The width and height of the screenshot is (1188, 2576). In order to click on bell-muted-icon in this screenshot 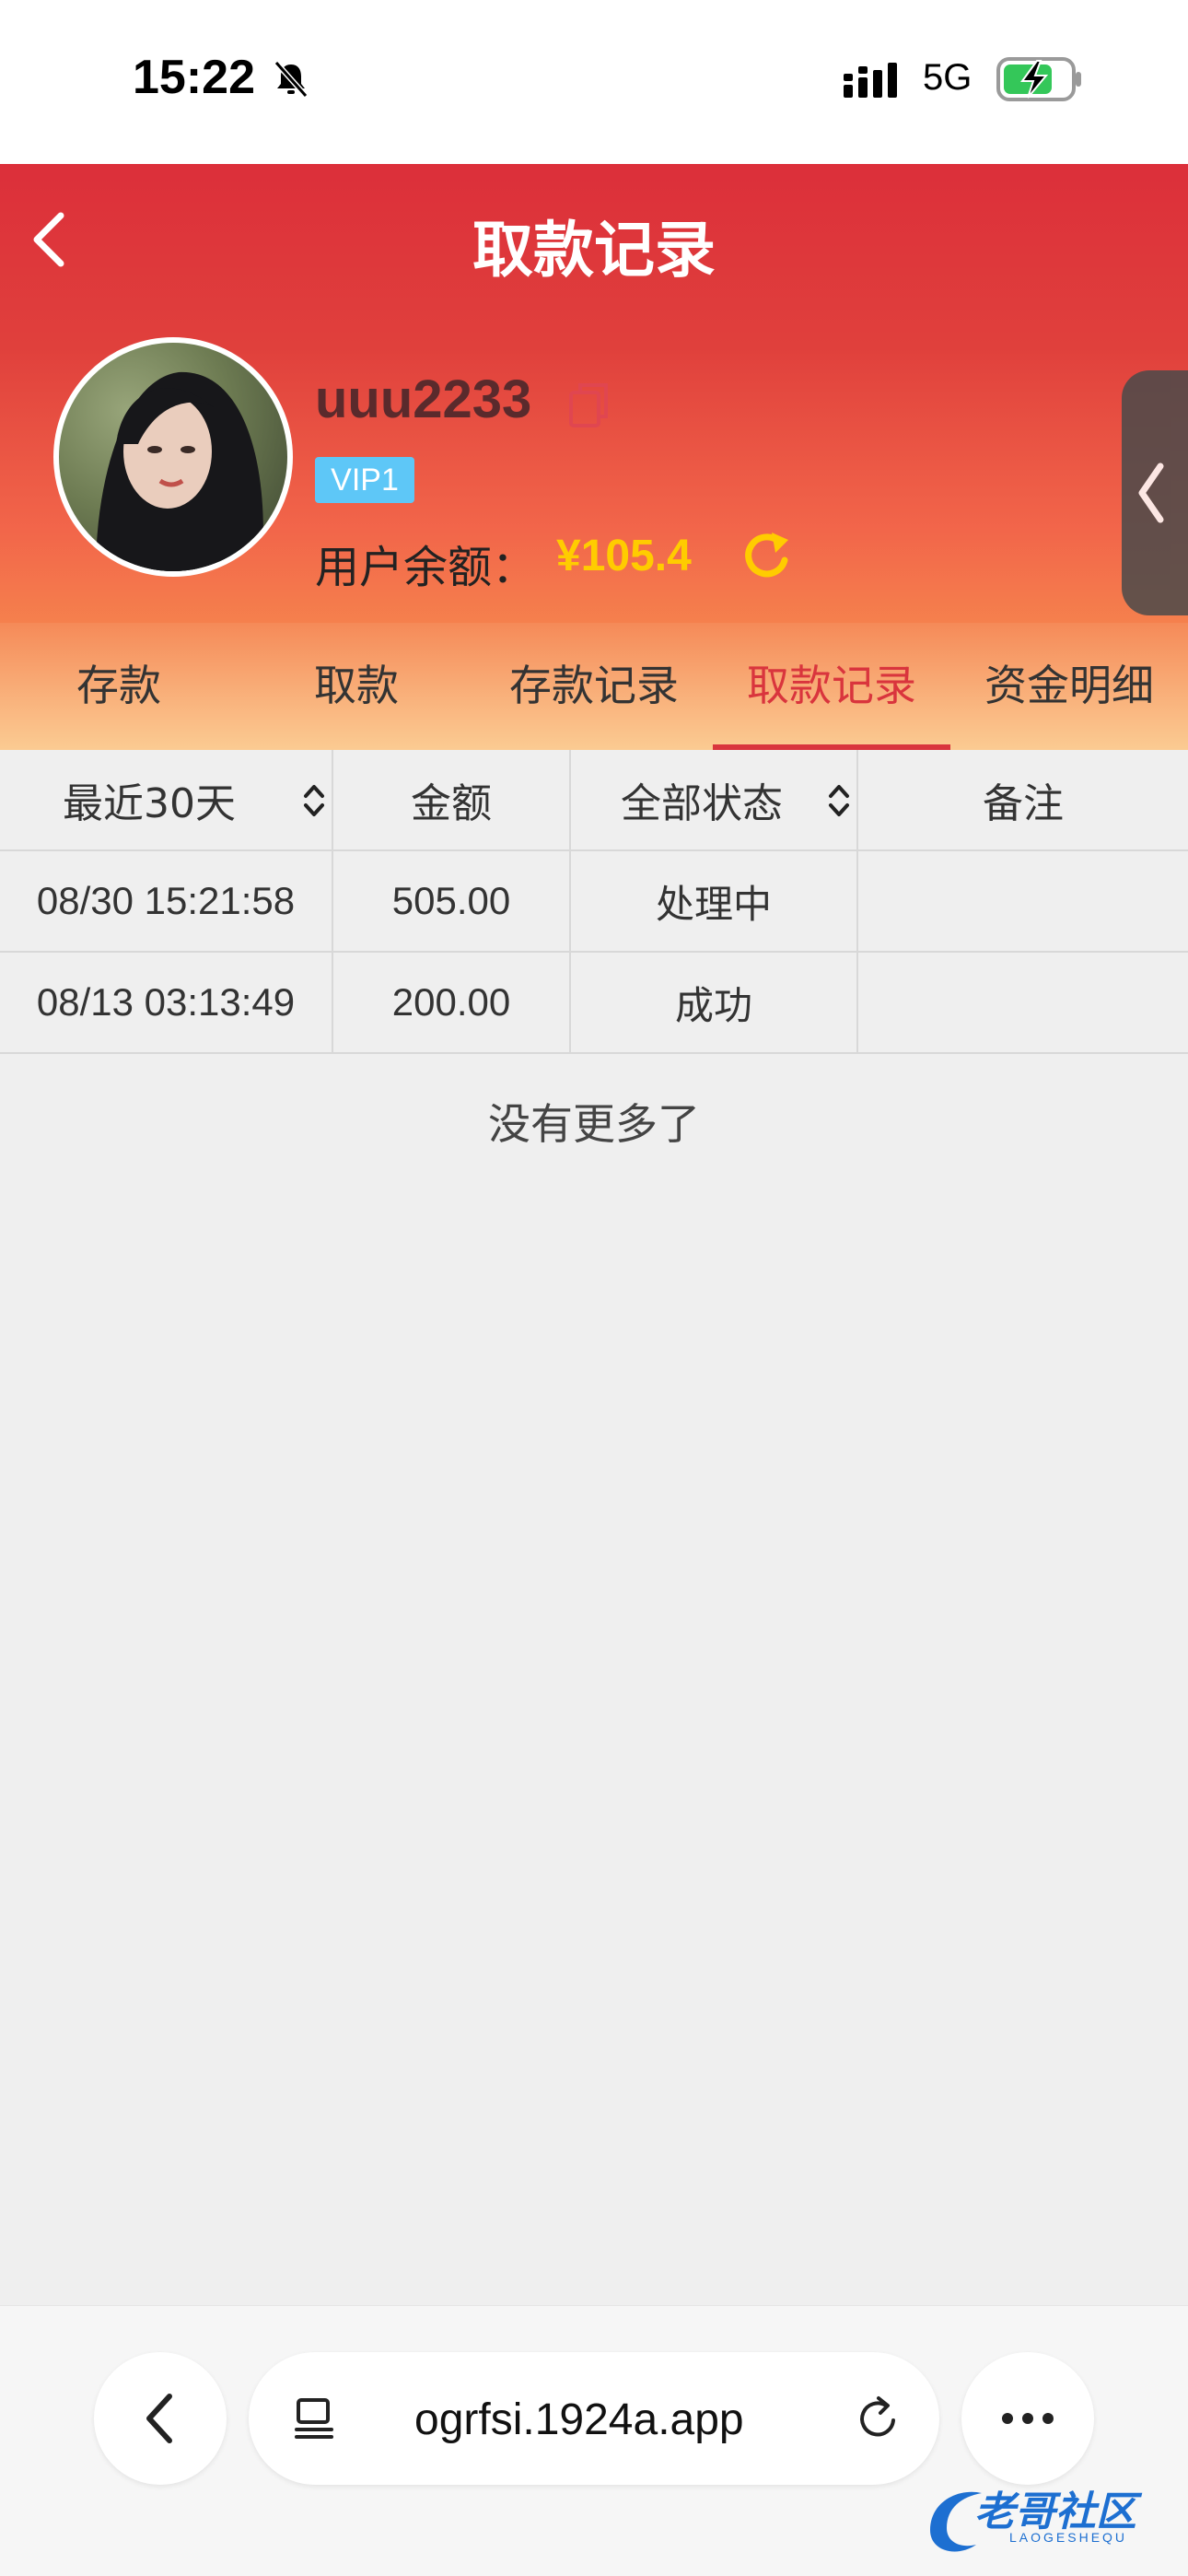, I will do `click(291, 79)`.